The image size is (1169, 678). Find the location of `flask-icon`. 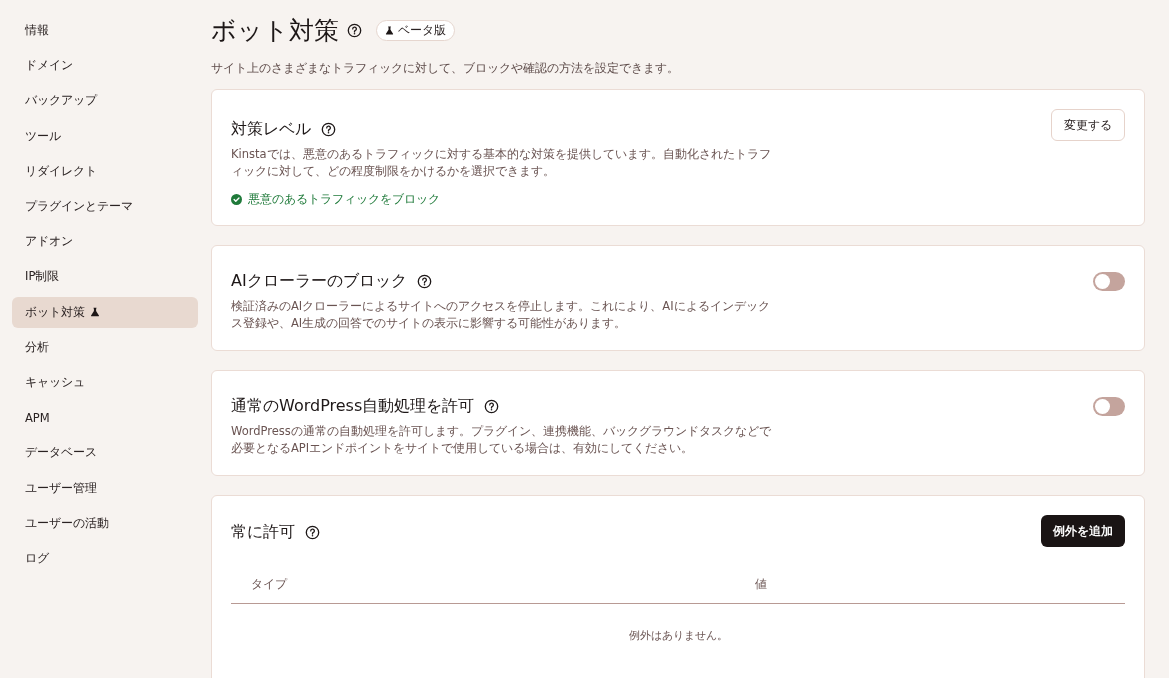

flask-icon is located at coordinates (389, 30).